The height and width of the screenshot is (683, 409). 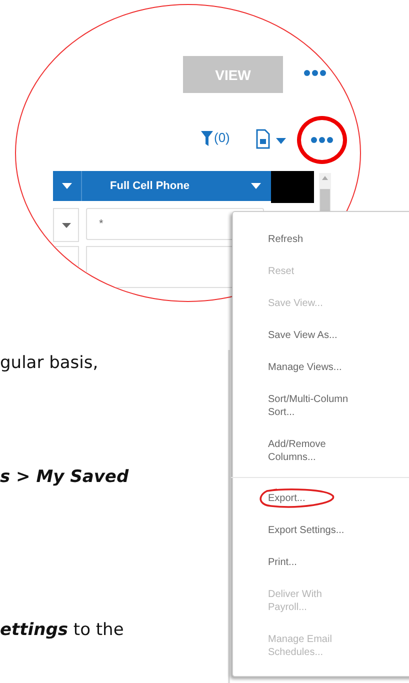 What do you see at coordinates (222, 137) in the screenshot?
I see `filter-count: (0)` at bounding box center [222, 137].